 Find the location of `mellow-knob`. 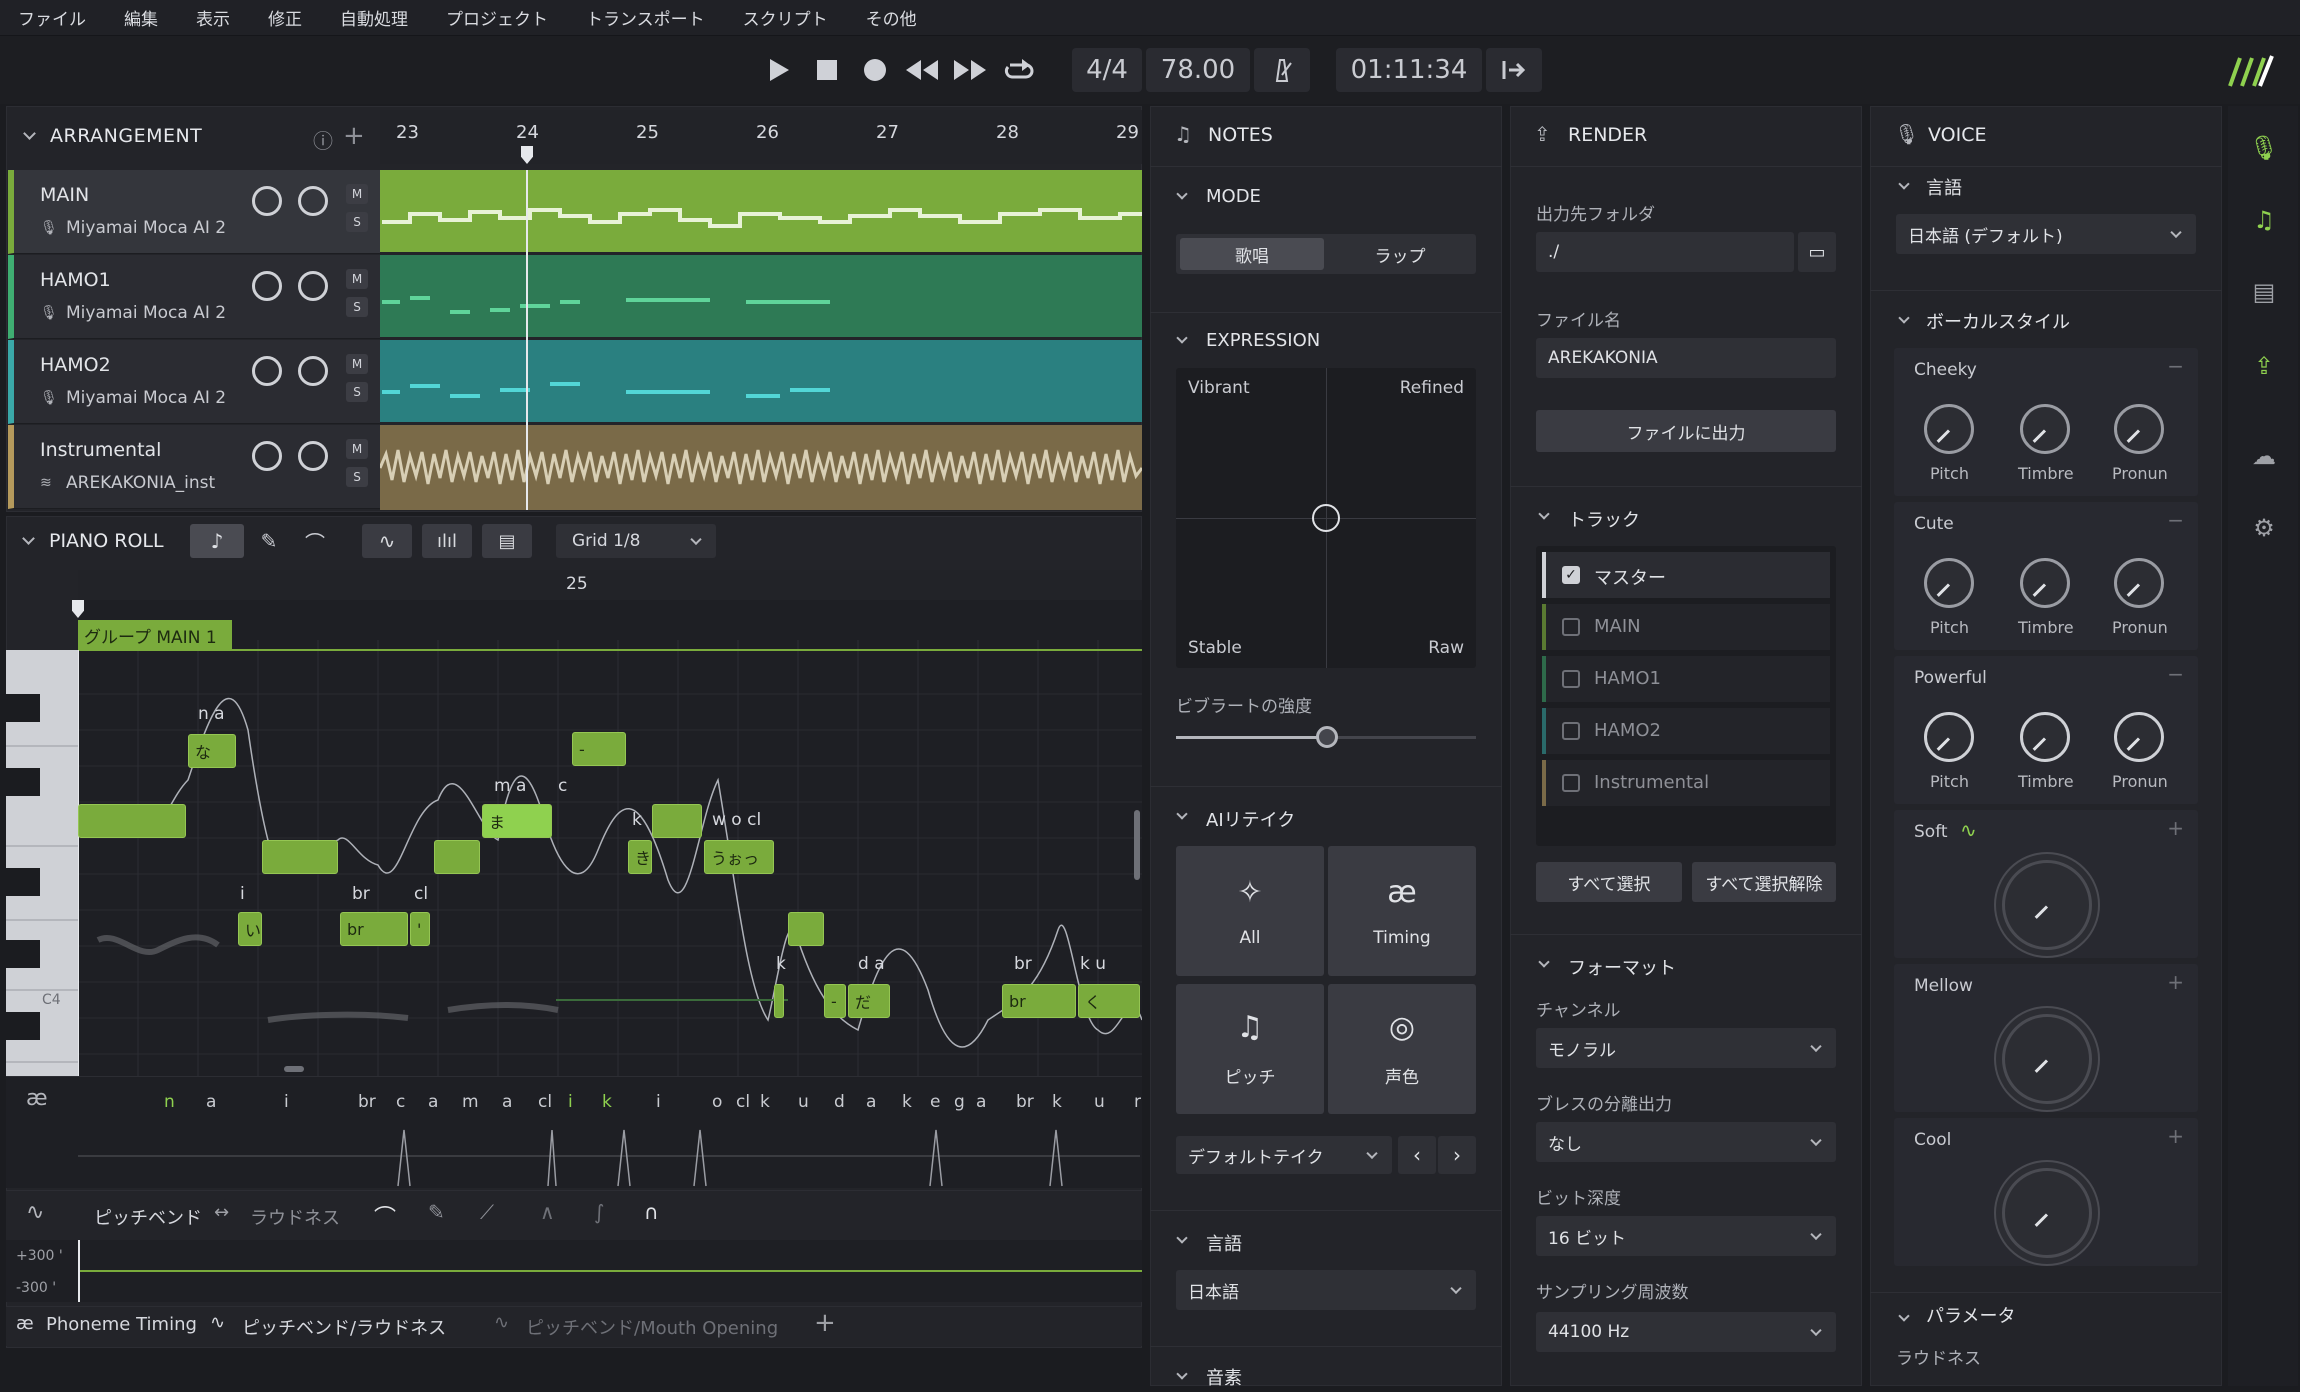

mellow-knob is located at coordinates (2047, 1059).